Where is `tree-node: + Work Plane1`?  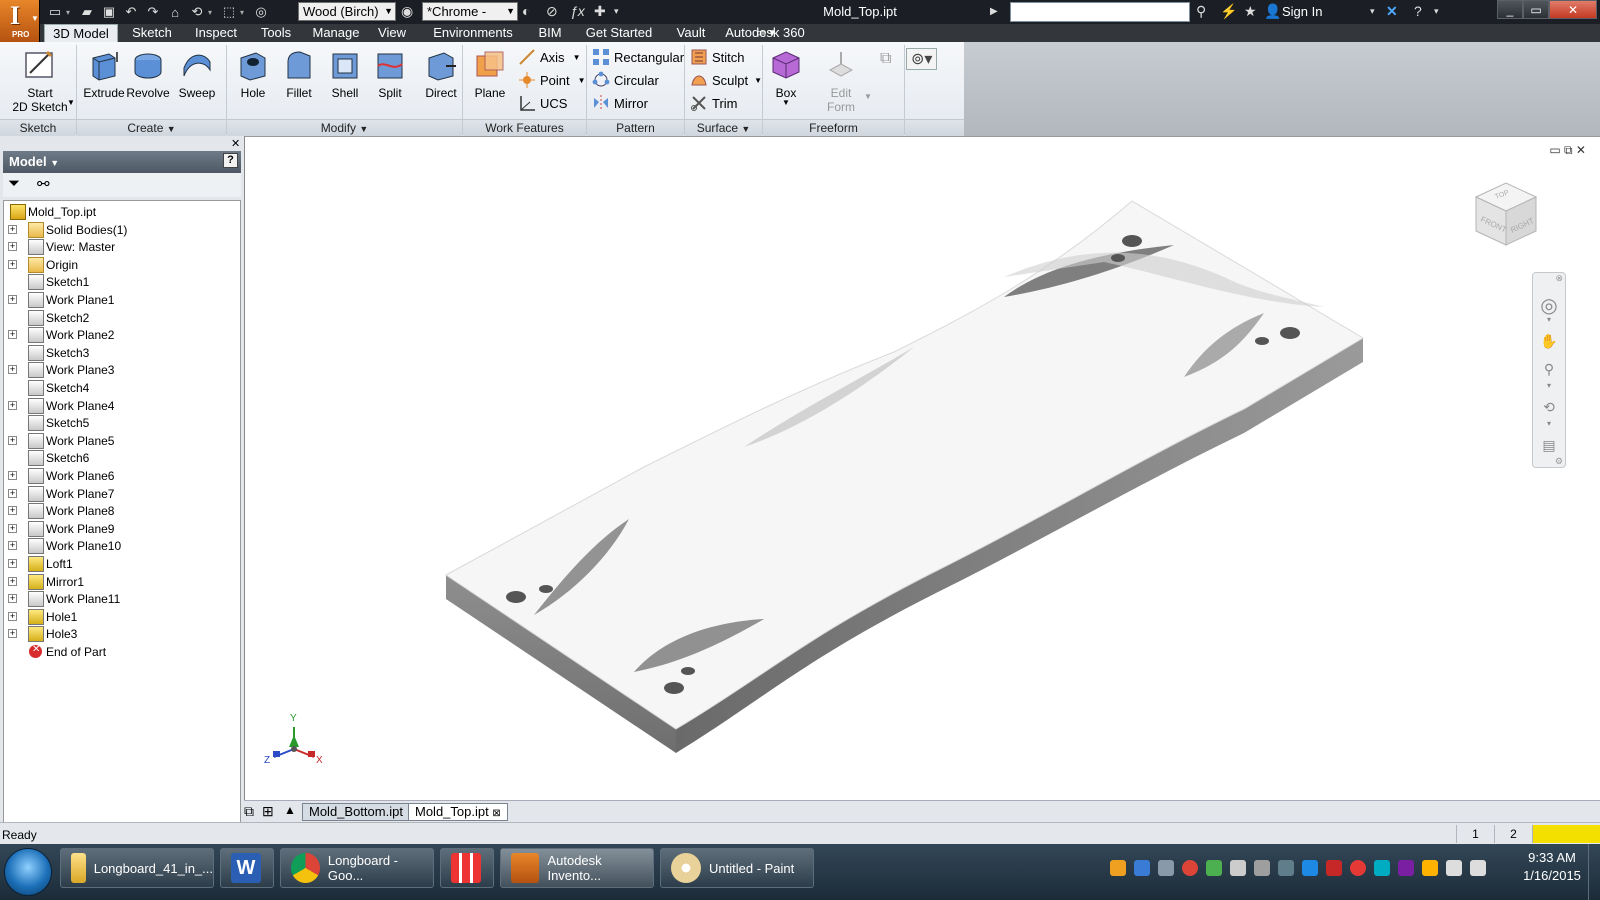 tree-node: + Work Plane1 is located at coordinates (60, 300).